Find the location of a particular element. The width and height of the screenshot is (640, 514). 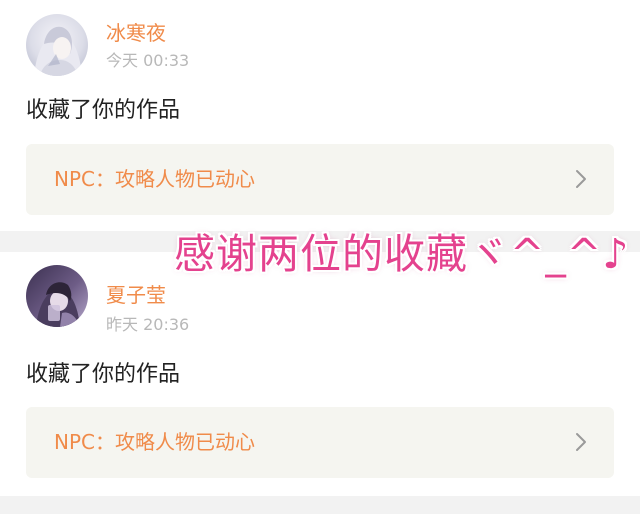

timestamp: 昨天 20:36 is located at coordinates (148, 324).